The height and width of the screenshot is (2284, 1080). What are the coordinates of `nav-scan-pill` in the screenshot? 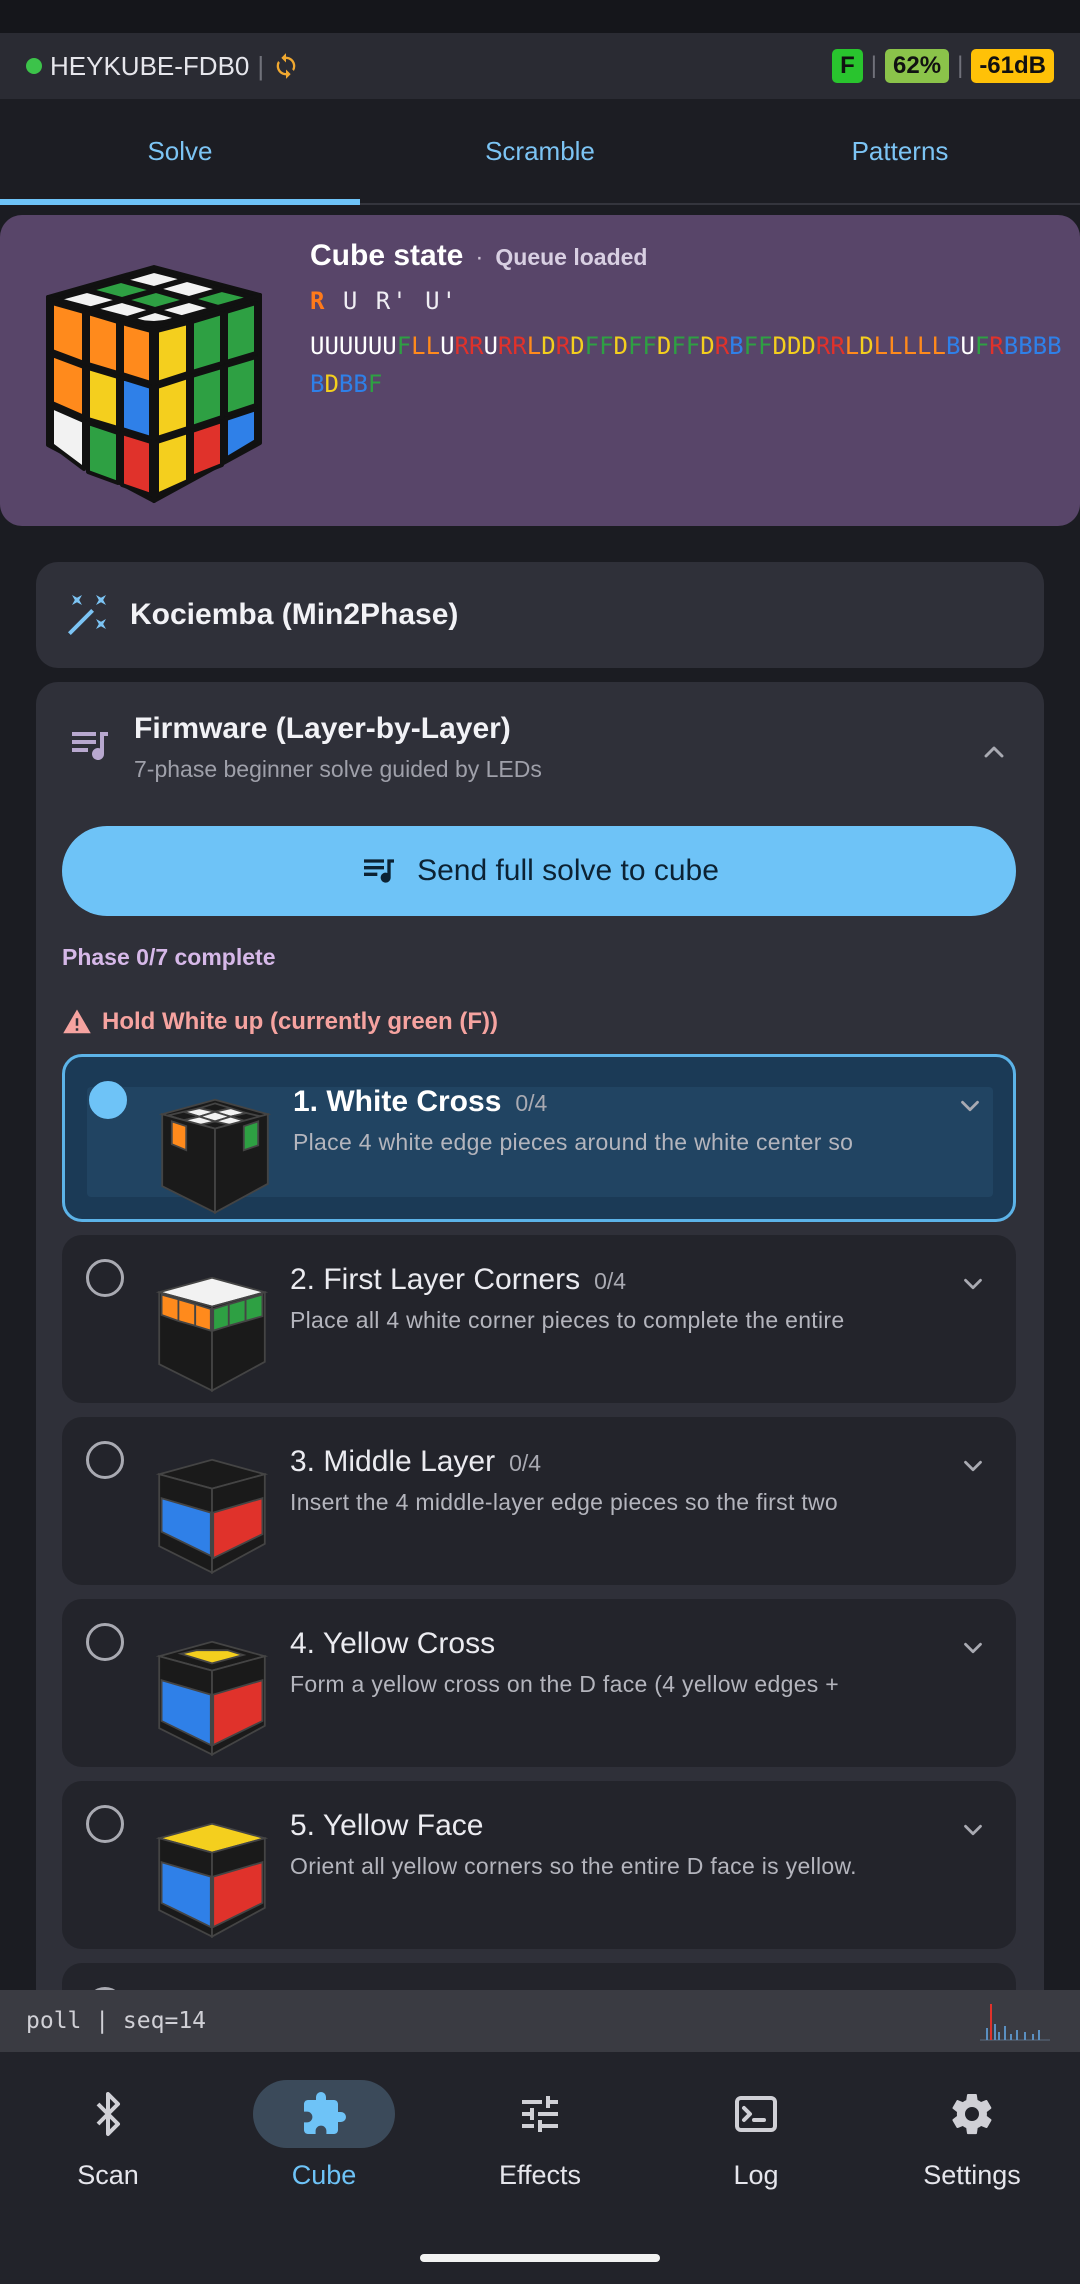 It's located at (108, 2114).